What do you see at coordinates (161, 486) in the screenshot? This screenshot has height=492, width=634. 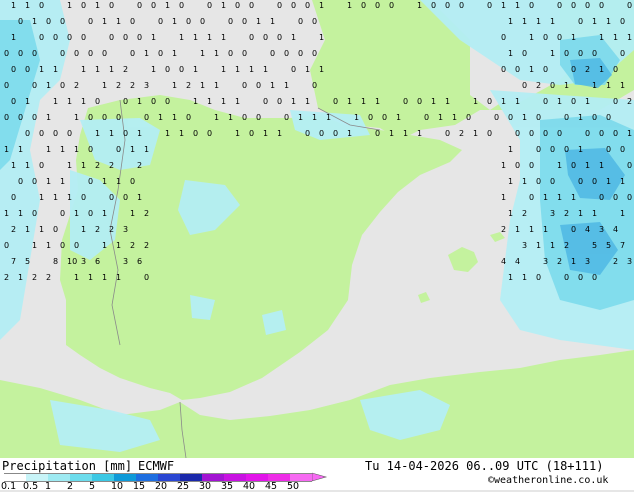 I see `colorbar-tick-label: 20` at bounding box center [161, 486].